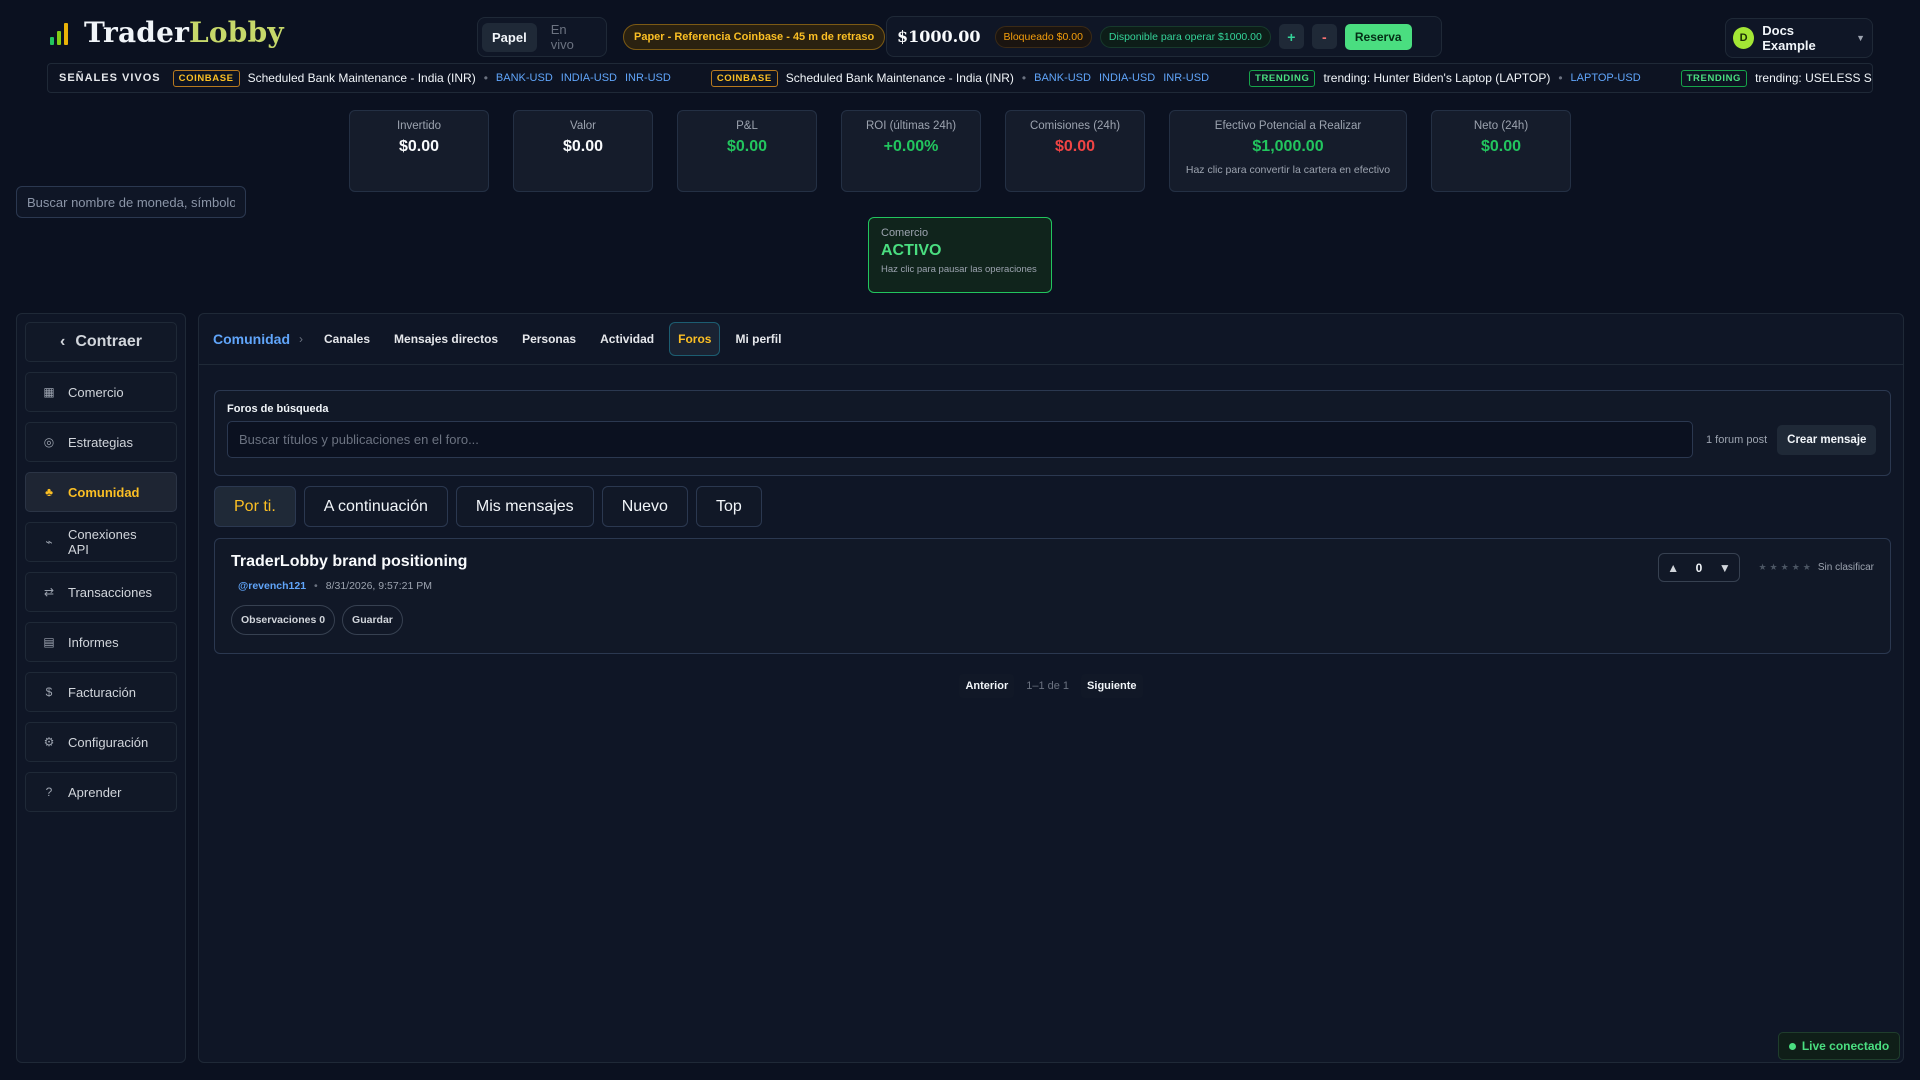  What do you see at coordinates (1813, 78) in the screenshot?
I see `ticker-headline: trending: USELESS STONK (STON` at bounding box center [1813, 78].